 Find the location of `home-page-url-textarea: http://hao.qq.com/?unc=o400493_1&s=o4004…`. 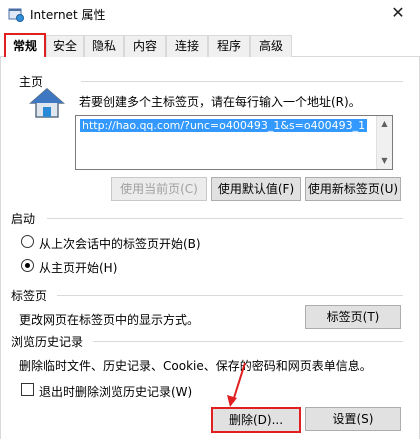

home-page-url-textarea: http://hao.qq.com/?unc=o400493_1&s=o4004… is located at coordinates (234, 142).